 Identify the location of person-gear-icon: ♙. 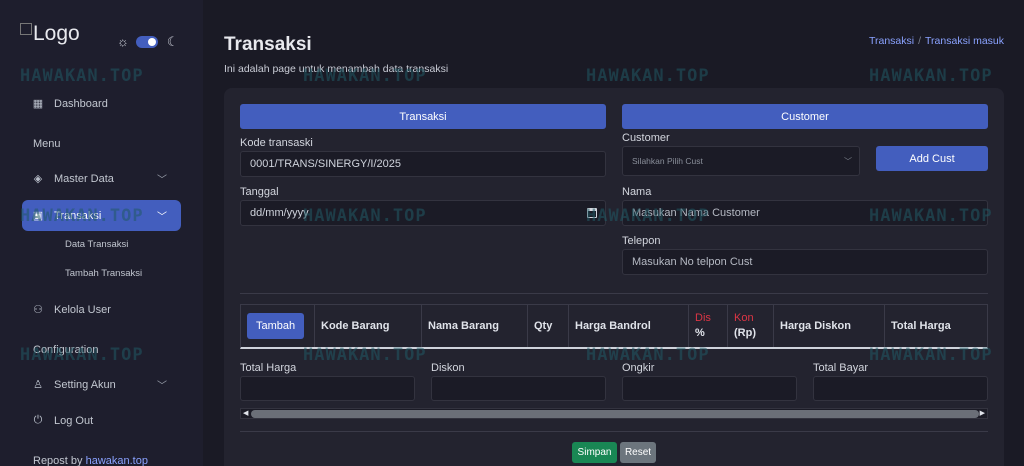
(38, 385).